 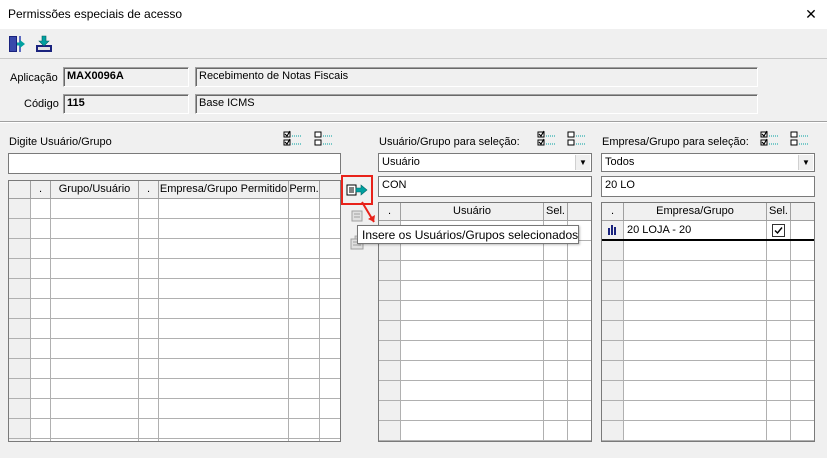 What do you see at coordinates (468, 234) in the screenshot?
I see `tooltip: Insere os Usuários/Grupos selecionados` at bounding box center [468, 234].